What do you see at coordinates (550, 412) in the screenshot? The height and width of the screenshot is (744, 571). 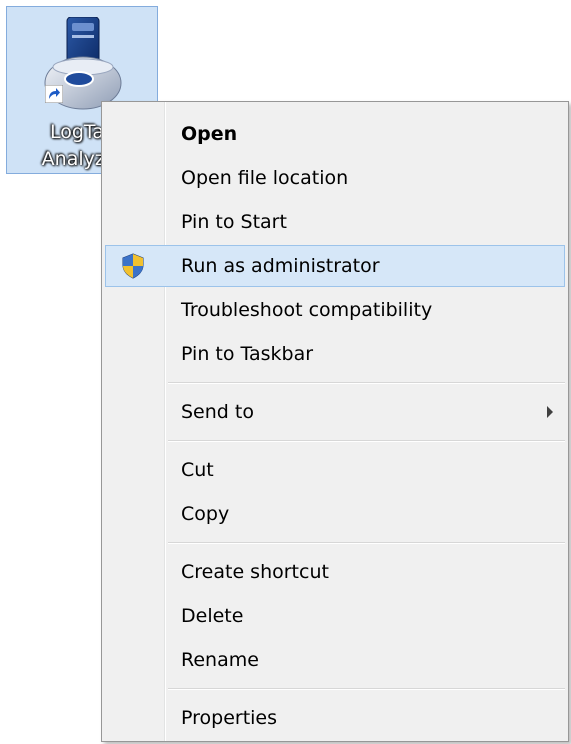 I see `submenu-arrow-icon` at bounding box center [550, 412].